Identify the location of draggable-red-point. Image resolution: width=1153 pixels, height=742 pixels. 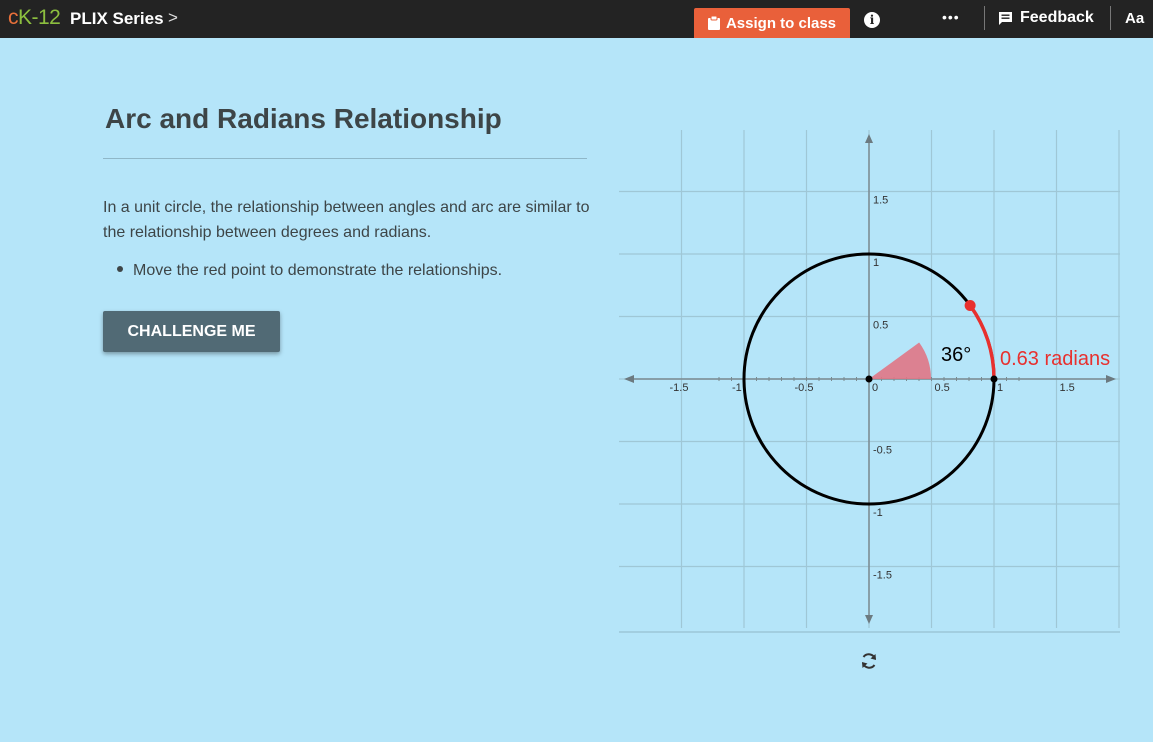
(970, 306).